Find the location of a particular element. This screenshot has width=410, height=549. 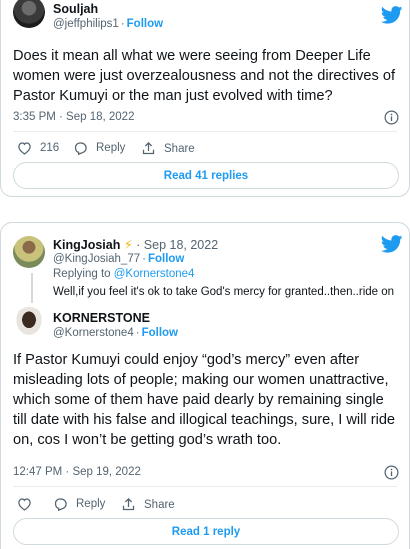

author-handle-line: @jeffphilips1 · Follow is located at coordinates (108, 24).